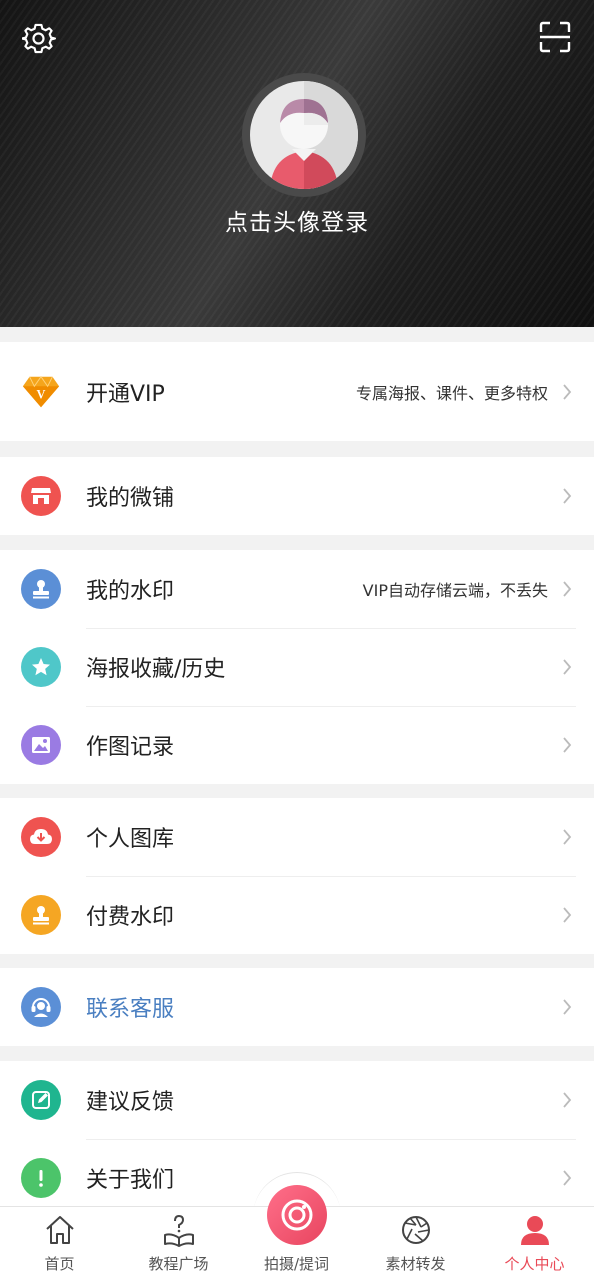  I want to click on tab-materials: 素材转发, so click(415, 1244).